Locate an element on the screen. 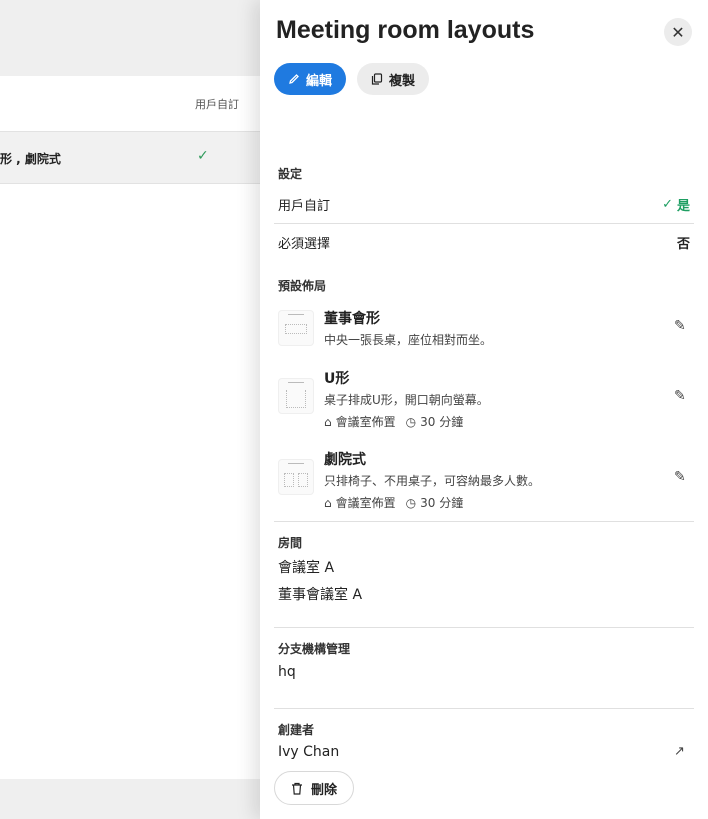 This screenshot has height=819, width=708. copy-button: 複製 is located at coordinates (393, 79).